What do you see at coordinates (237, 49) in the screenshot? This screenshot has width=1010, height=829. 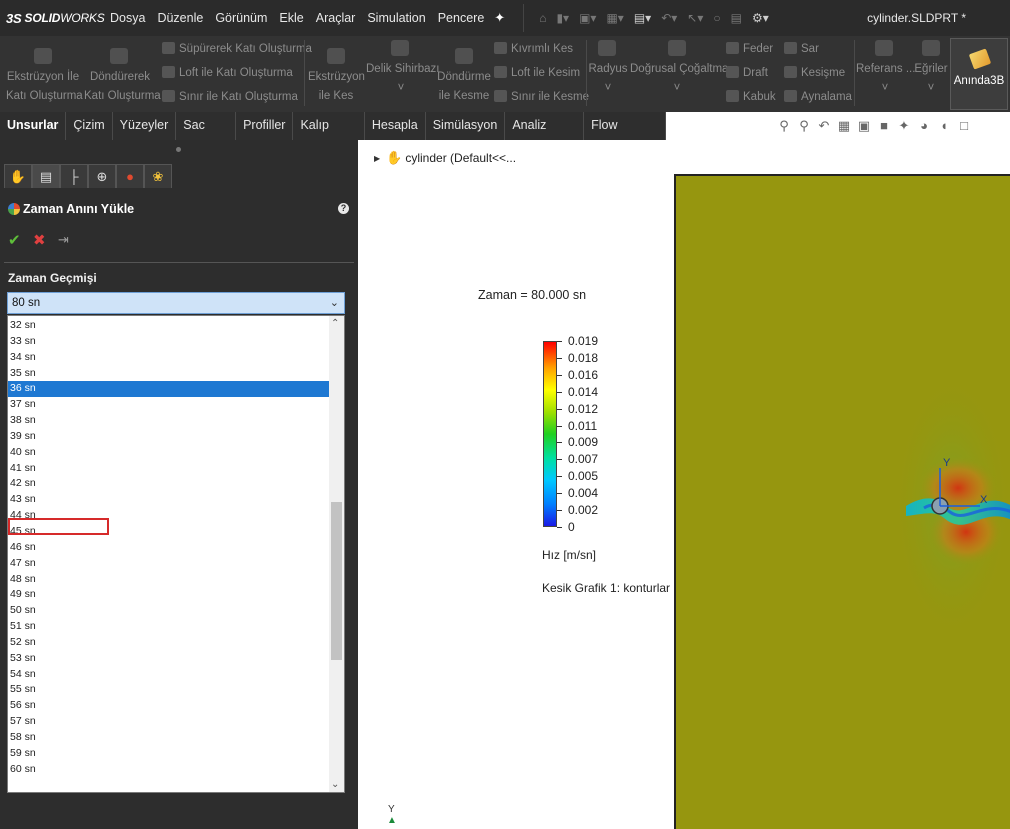 I see `swept-boss-button: Süpürerek Katı Oluşturma` at bounding box center [237, 49].